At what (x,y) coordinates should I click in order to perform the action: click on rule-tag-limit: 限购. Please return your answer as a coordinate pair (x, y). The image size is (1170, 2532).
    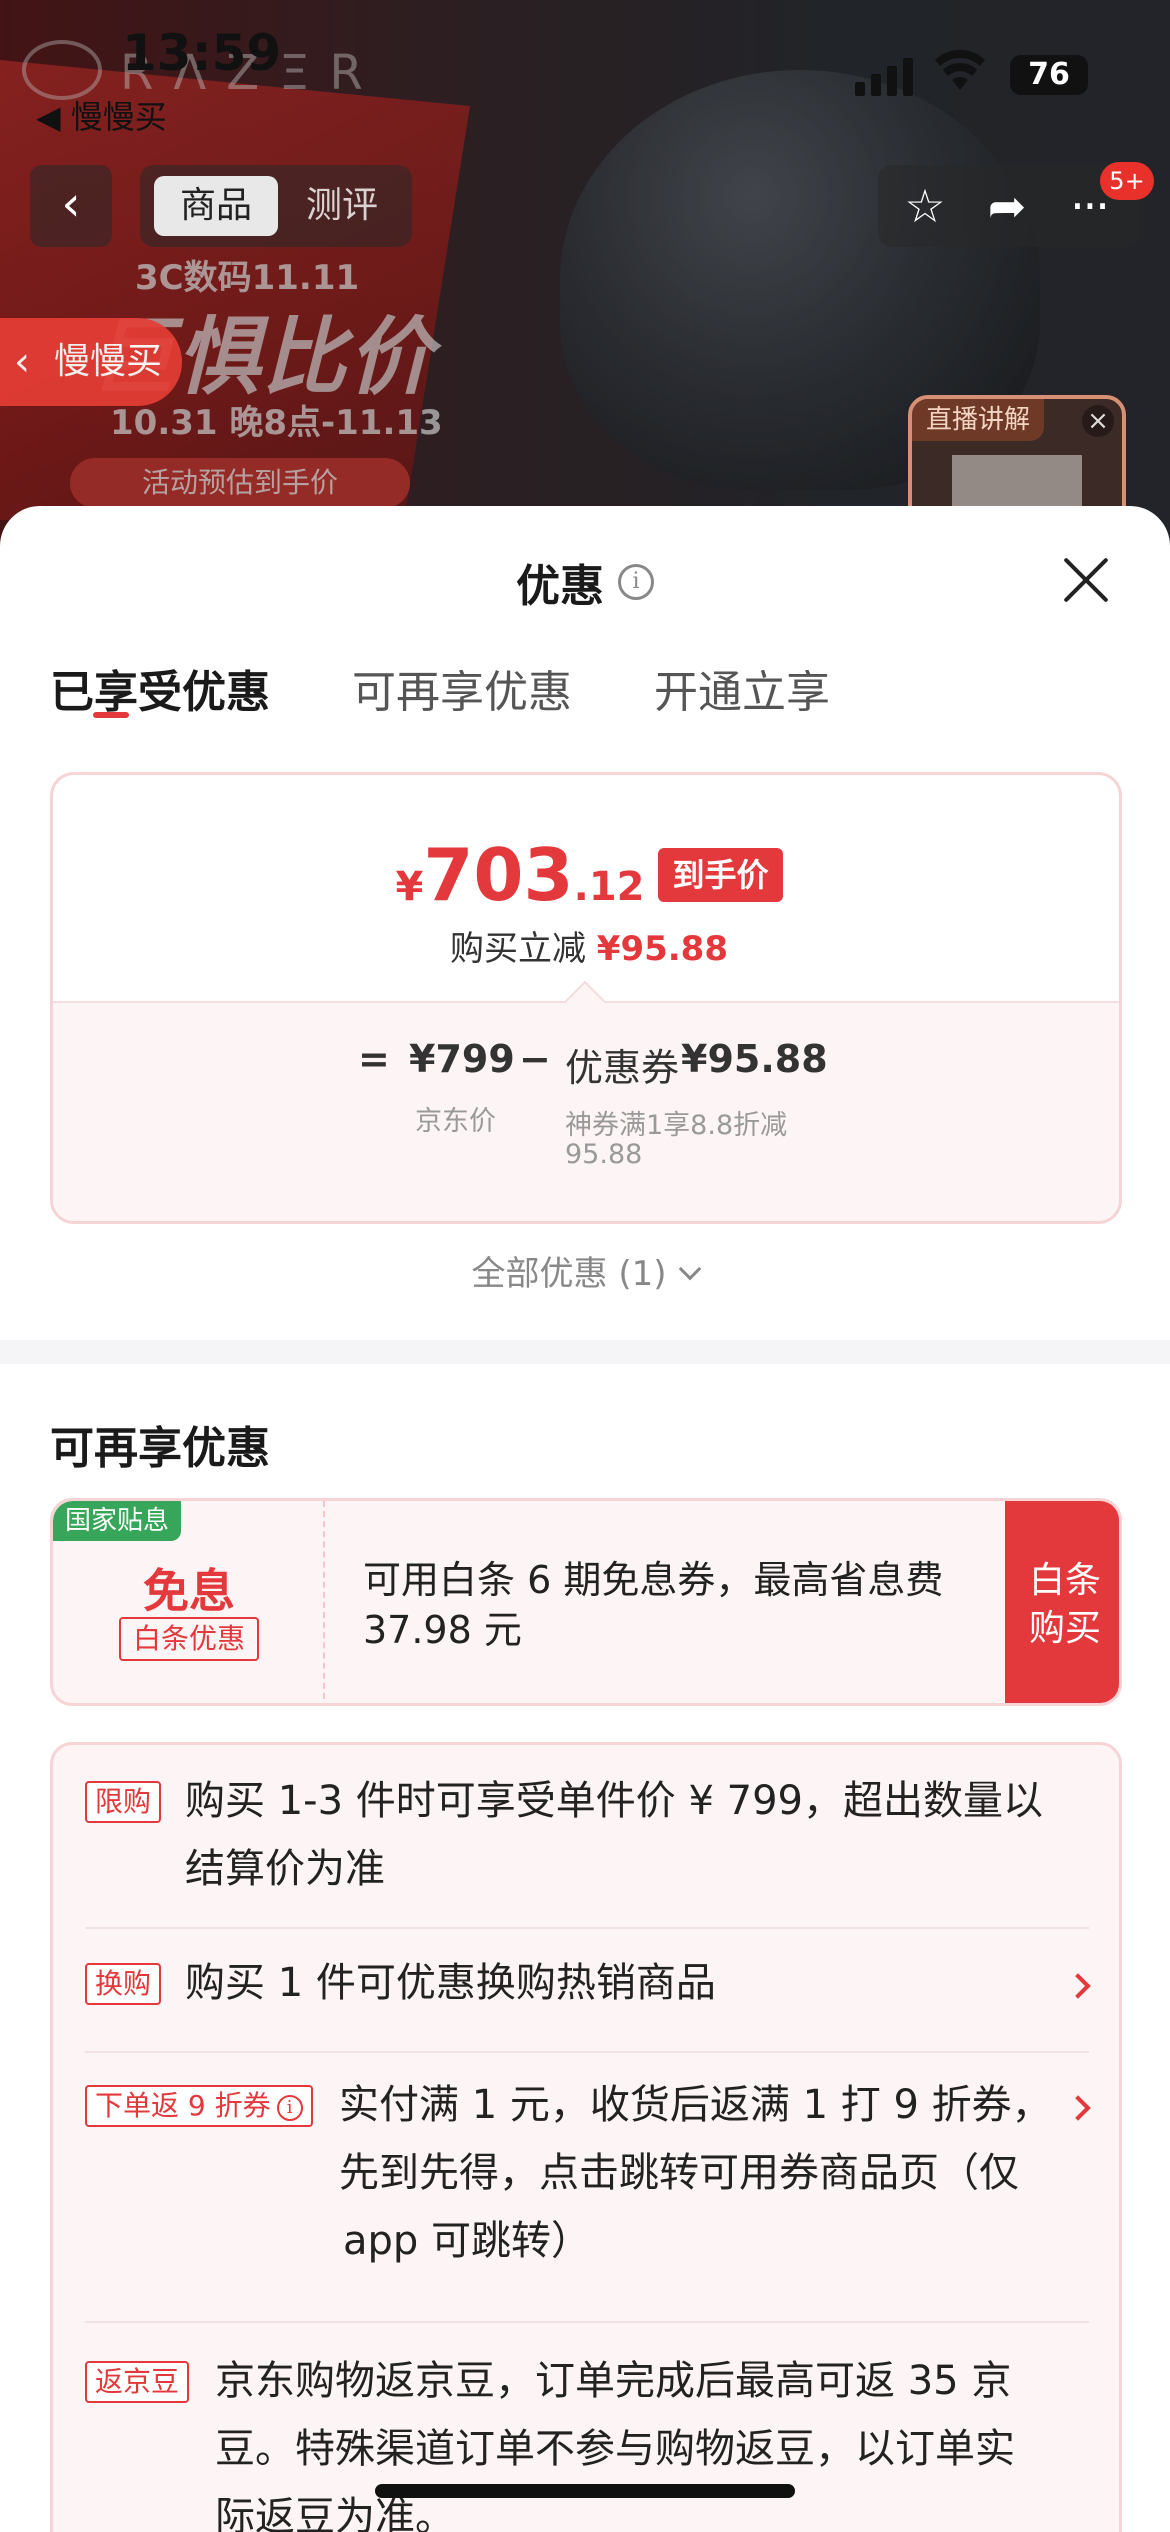
    Looking at the image, I should click on (123, 1802).